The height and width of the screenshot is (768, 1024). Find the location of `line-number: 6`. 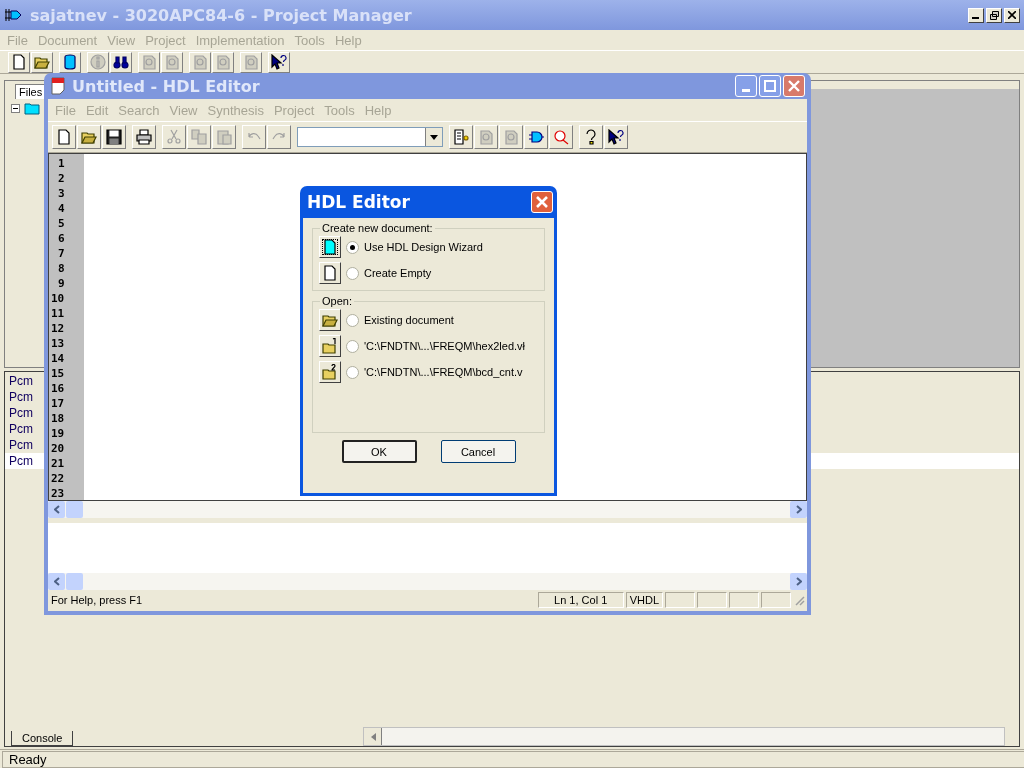

line-number: 6 is located at coordinates (61, 238).